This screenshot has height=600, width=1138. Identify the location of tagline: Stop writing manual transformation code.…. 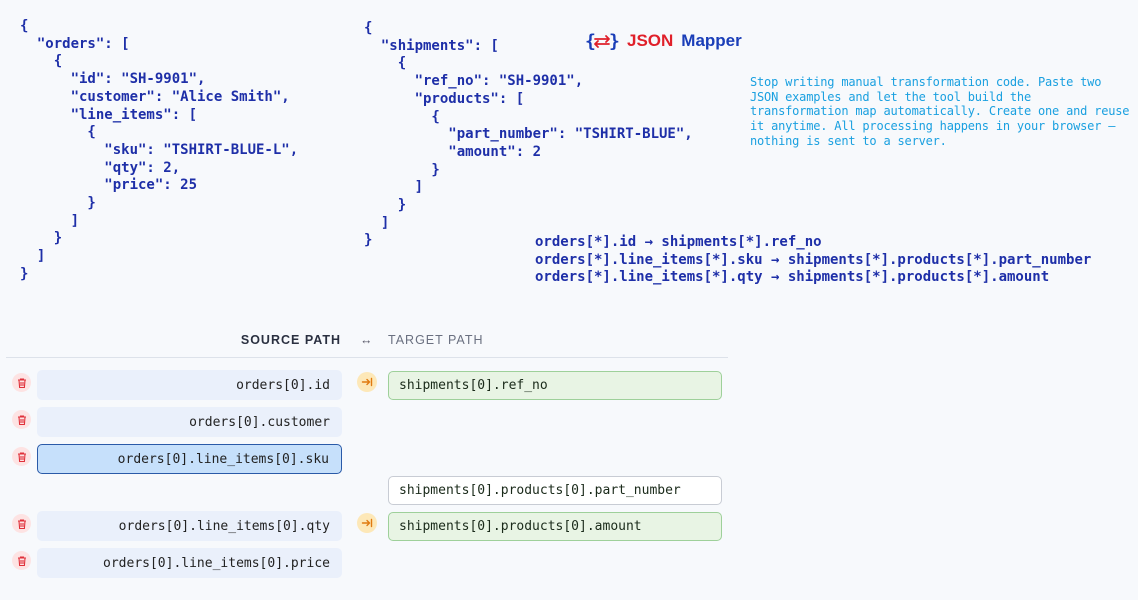
(940, 111).